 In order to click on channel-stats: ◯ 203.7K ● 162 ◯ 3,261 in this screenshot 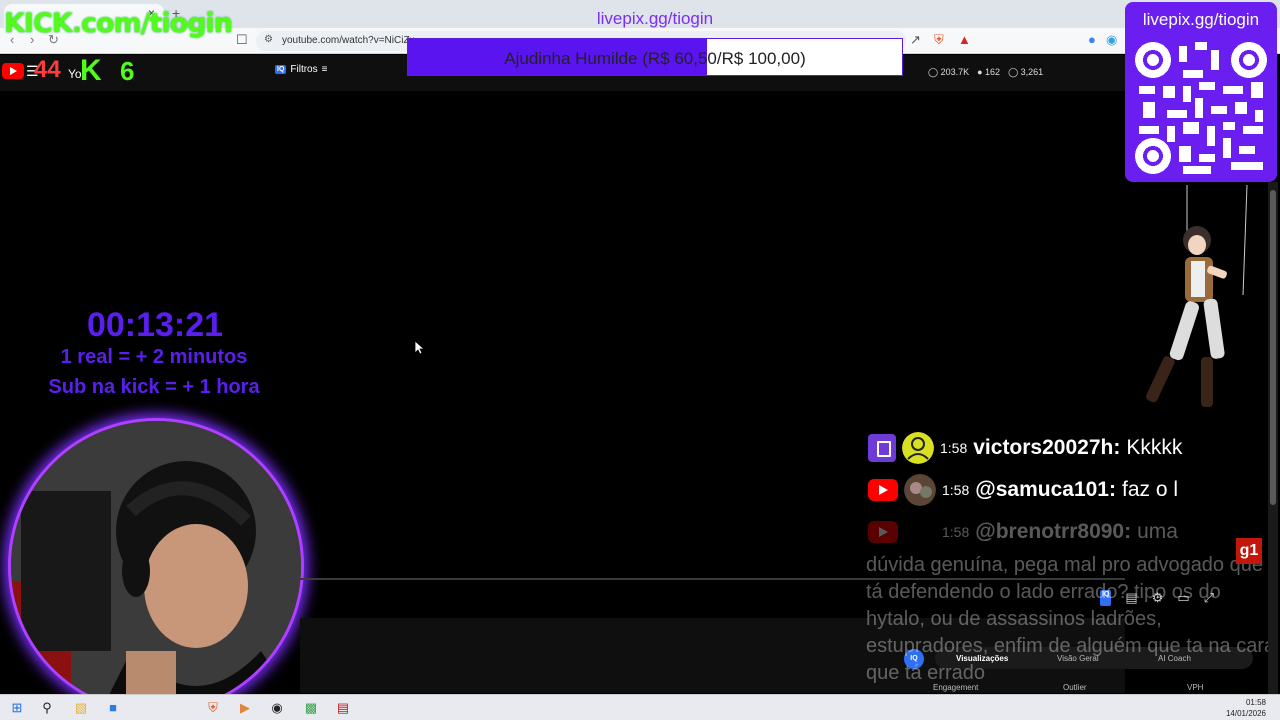, I will do `click(985, 72)`.